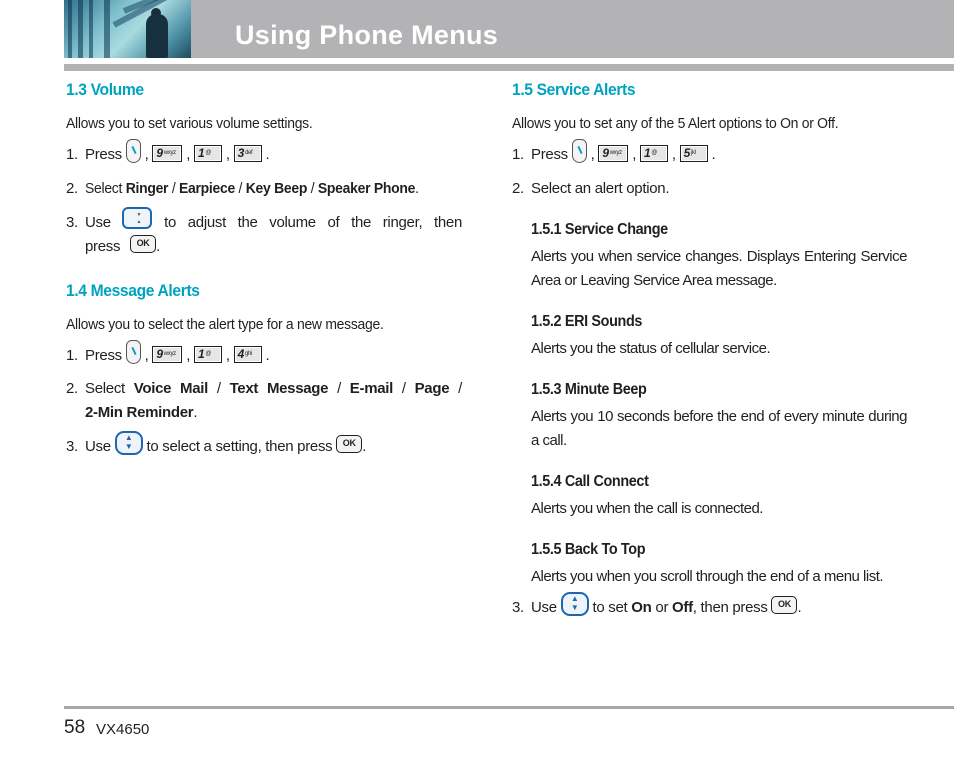 This screenshot has width=954, height=764. I want to click on header-divider, so click(509, 67).